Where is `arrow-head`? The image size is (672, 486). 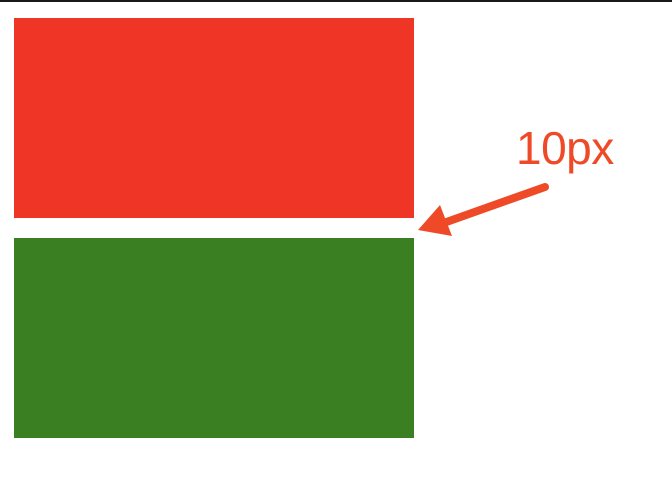
arrow-head is located at coordinates (435, 220).